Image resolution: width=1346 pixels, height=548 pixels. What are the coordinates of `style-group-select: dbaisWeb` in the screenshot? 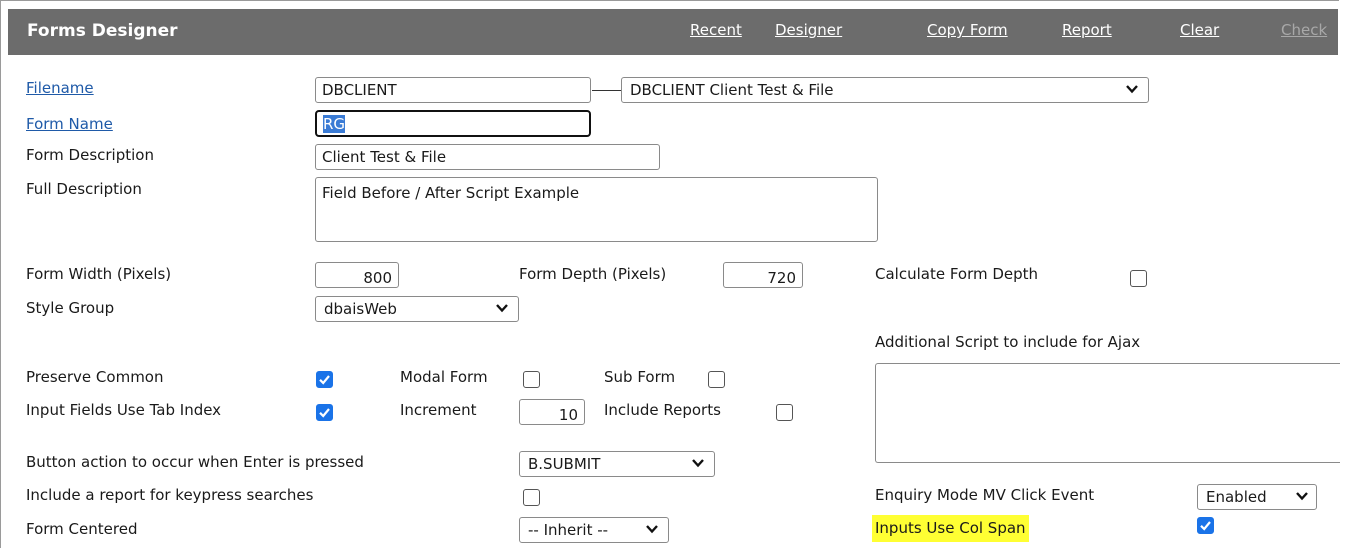 It's located at (417, 309).